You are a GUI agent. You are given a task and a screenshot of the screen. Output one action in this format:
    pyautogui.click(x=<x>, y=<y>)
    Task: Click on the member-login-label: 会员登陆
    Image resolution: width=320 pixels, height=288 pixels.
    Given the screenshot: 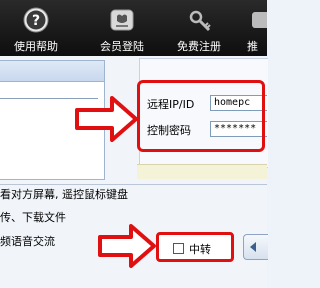 What is the action you would take?
    pyautogui.click(x=122, y=46)
    